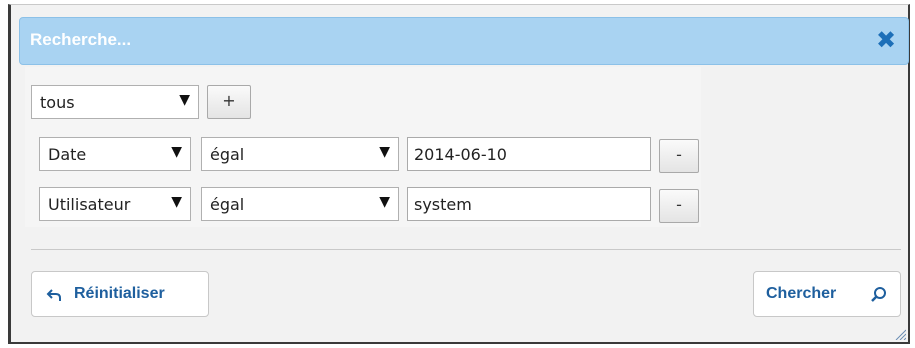 The height and width of the screenshot is (348, 915). I want to click on value-input-user: system, so click(529, 204).